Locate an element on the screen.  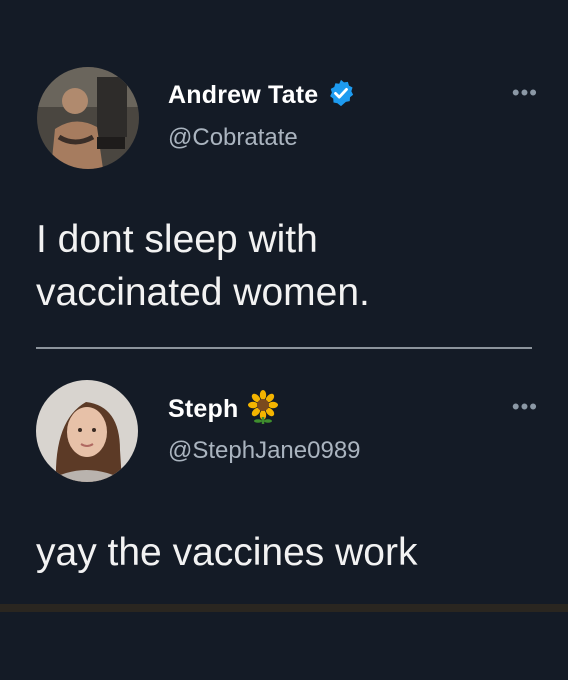
tweet-text-line: I dont sleep with is located at coordinates (177, 239).